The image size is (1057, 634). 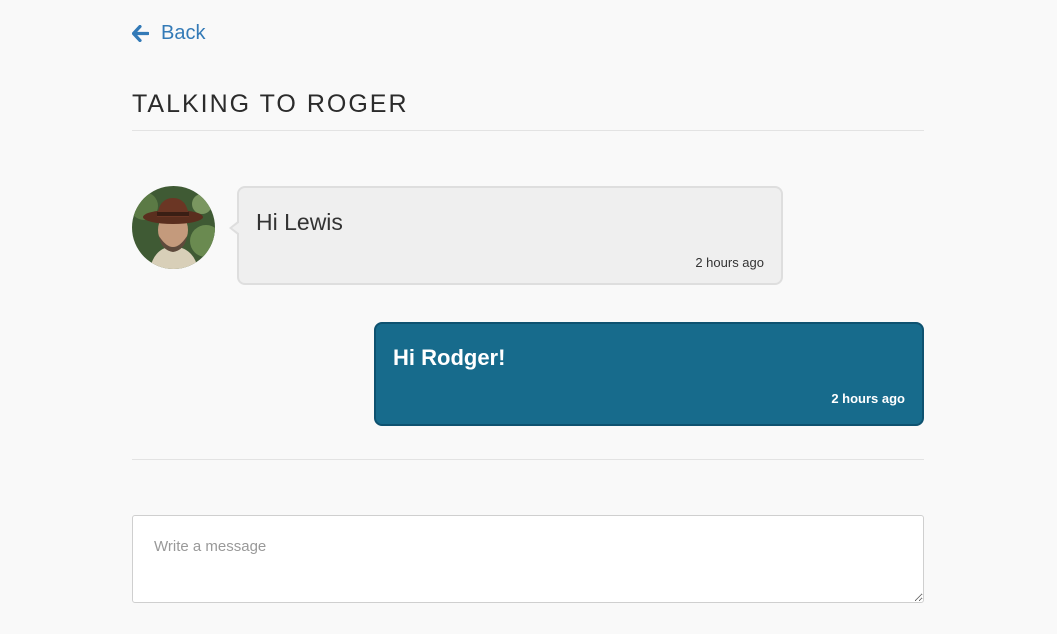 I want to click on avatar, so click(x=173, y=227).